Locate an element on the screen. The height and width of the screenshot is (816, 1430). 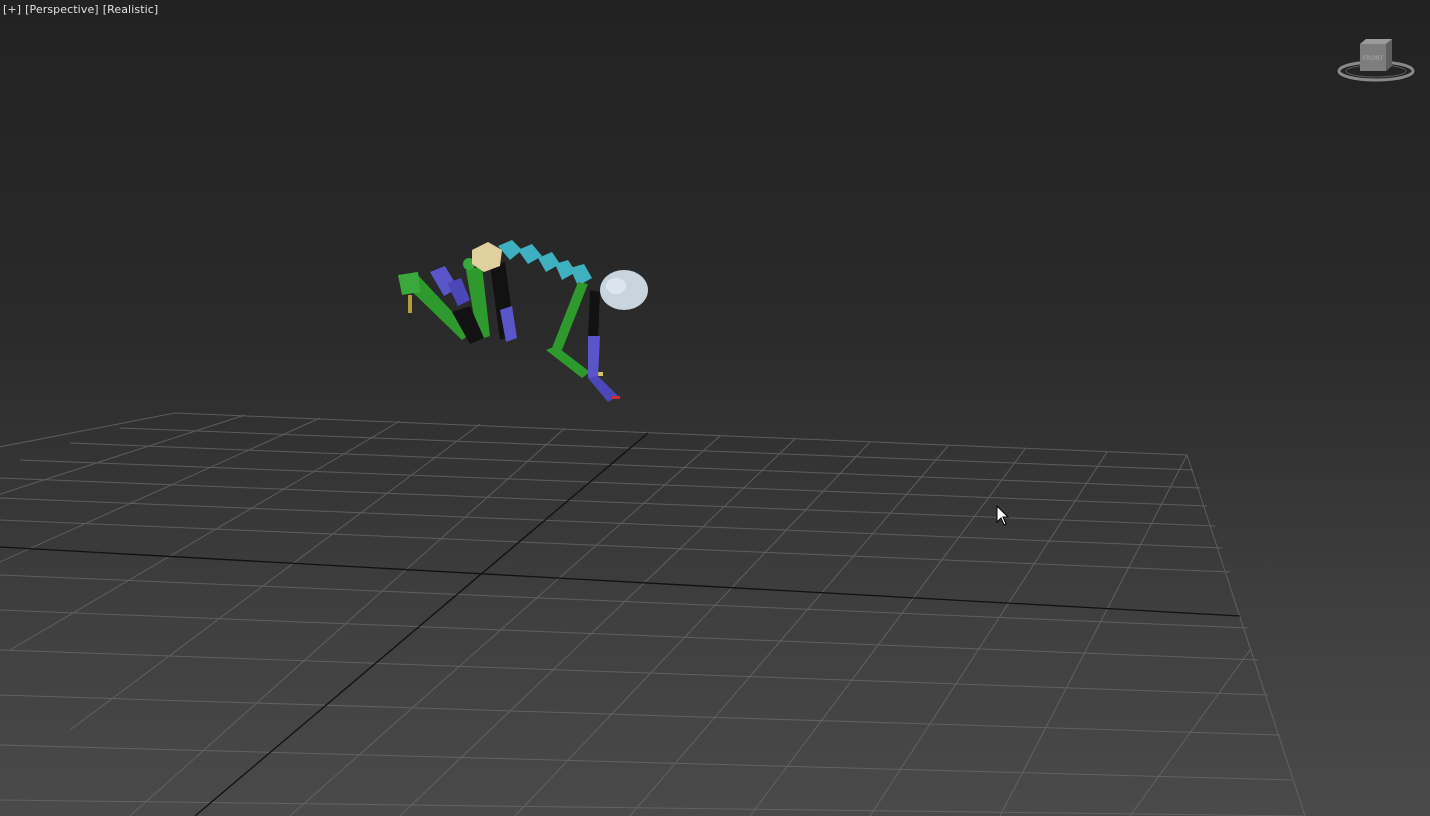
viewport-view-menu: [Perspective] is located at coordinates (62, 9).